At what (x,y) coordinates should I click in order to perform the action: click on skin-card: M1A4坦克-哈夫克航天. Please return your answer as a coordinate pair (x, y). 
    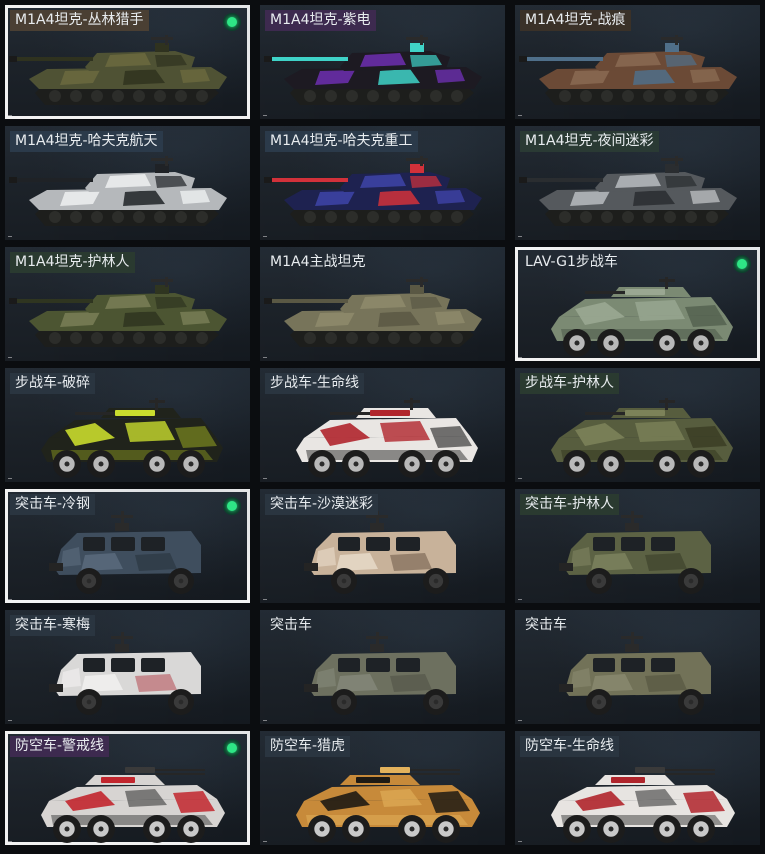
    Looking at the image, I should click on (127, 183).